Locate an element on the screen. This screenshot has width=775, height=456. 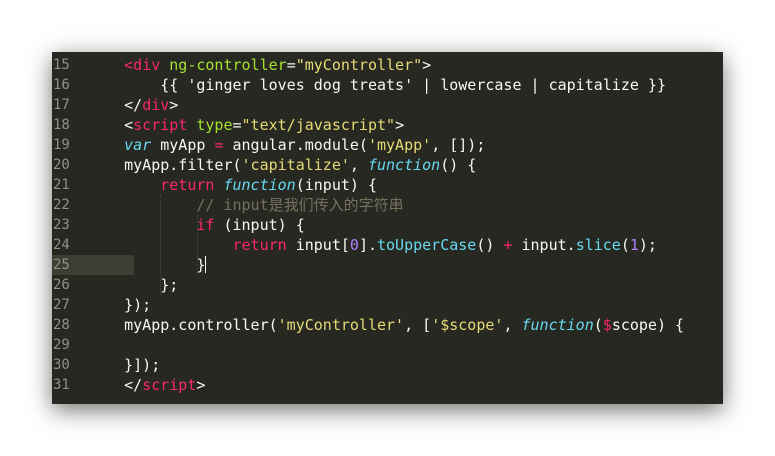
code-line: <script type="text/javascript"> is located at coordinates (405, 125).